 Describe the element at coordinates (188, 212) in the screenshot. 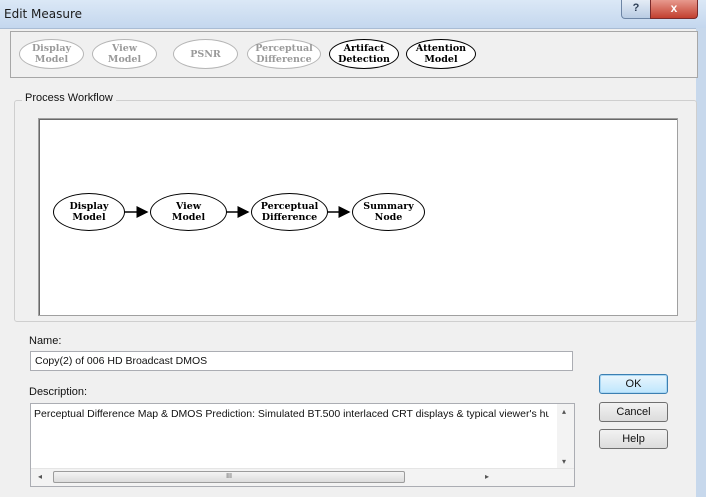

I see `workflow-node-view-model: View Model` at that location.